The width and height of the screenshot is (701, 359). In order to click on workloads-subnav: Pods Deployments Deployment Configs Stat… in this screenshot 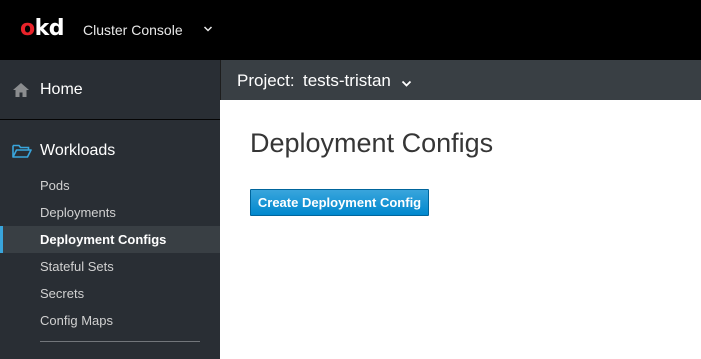, I will do `click(110, 253)`.